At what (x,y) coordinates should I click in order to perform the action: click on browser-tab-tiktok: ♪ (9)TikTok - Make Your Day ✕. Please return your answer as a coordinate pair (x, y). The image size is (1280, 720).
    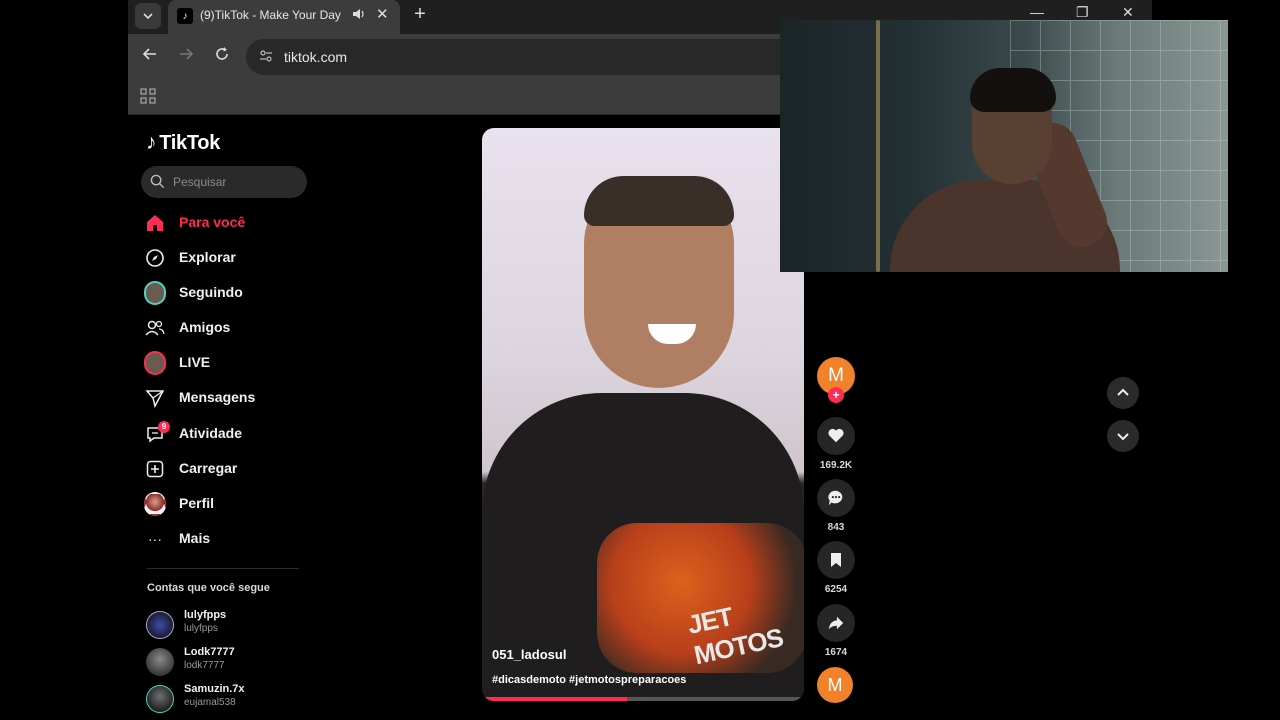
    Looking at the image, I should click on (284, 17).